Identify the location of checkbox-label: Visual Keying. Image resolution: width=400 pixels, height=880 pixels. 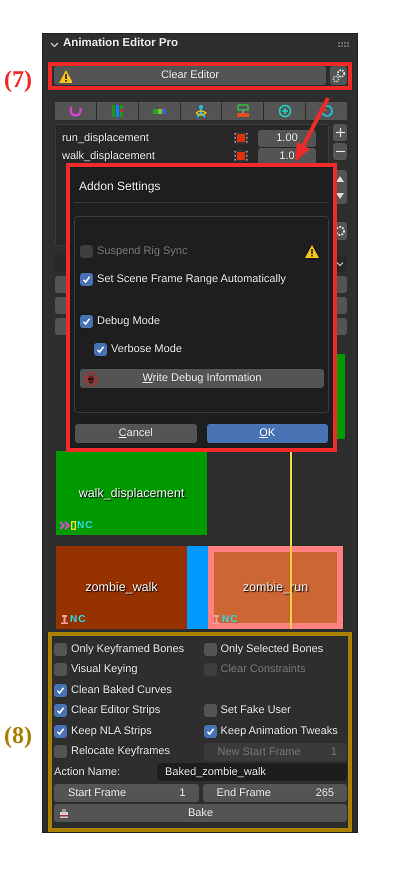
(104, 670).